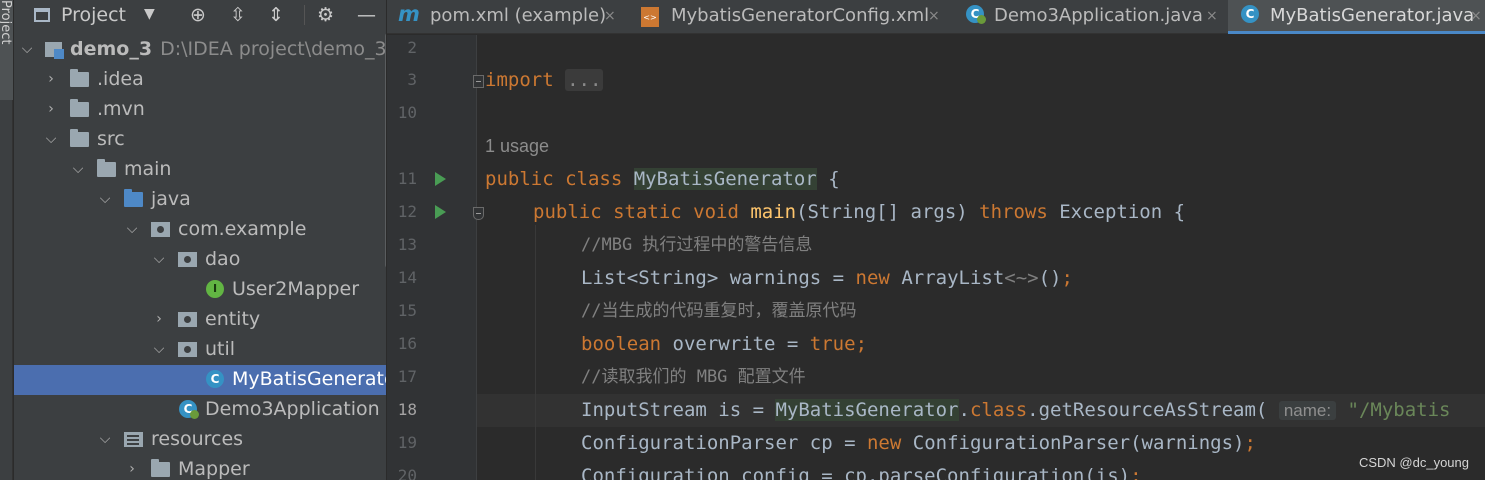 Image resolution: width=1485 pixels, height=480 pixels. I want to click on line-number: 14, so click(407, 277).